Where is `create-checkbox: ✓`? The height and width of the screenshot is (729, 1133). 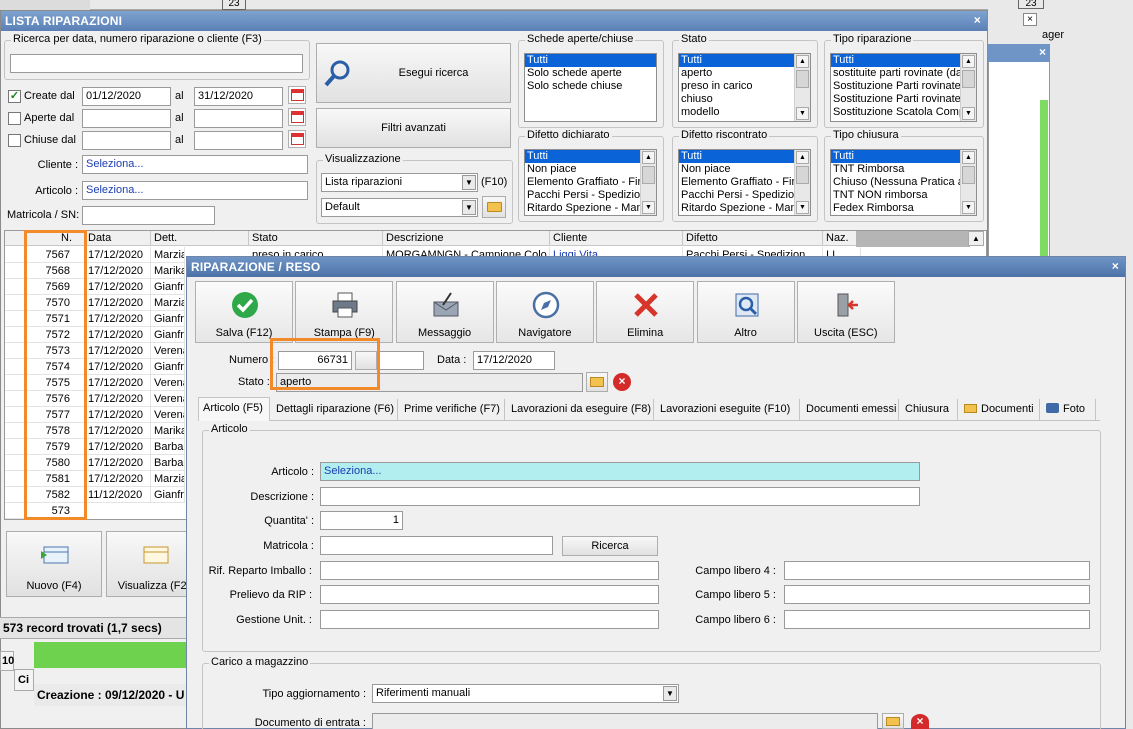 create-checkbox: ✓ is located at coordinates (14, 96).